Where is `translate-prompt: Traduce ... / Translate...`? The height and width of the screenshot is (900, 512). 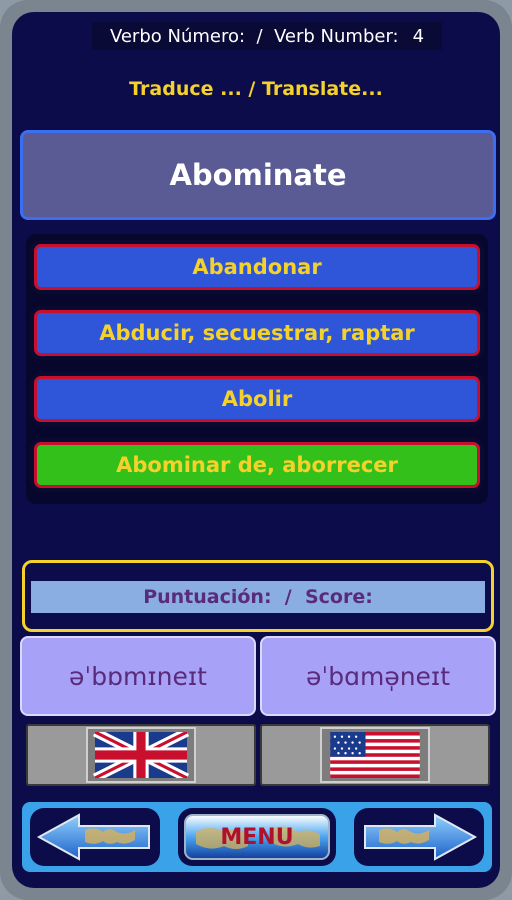
translate-prompt: Traduce ... / Translate... is located at coordinates (256, 89).